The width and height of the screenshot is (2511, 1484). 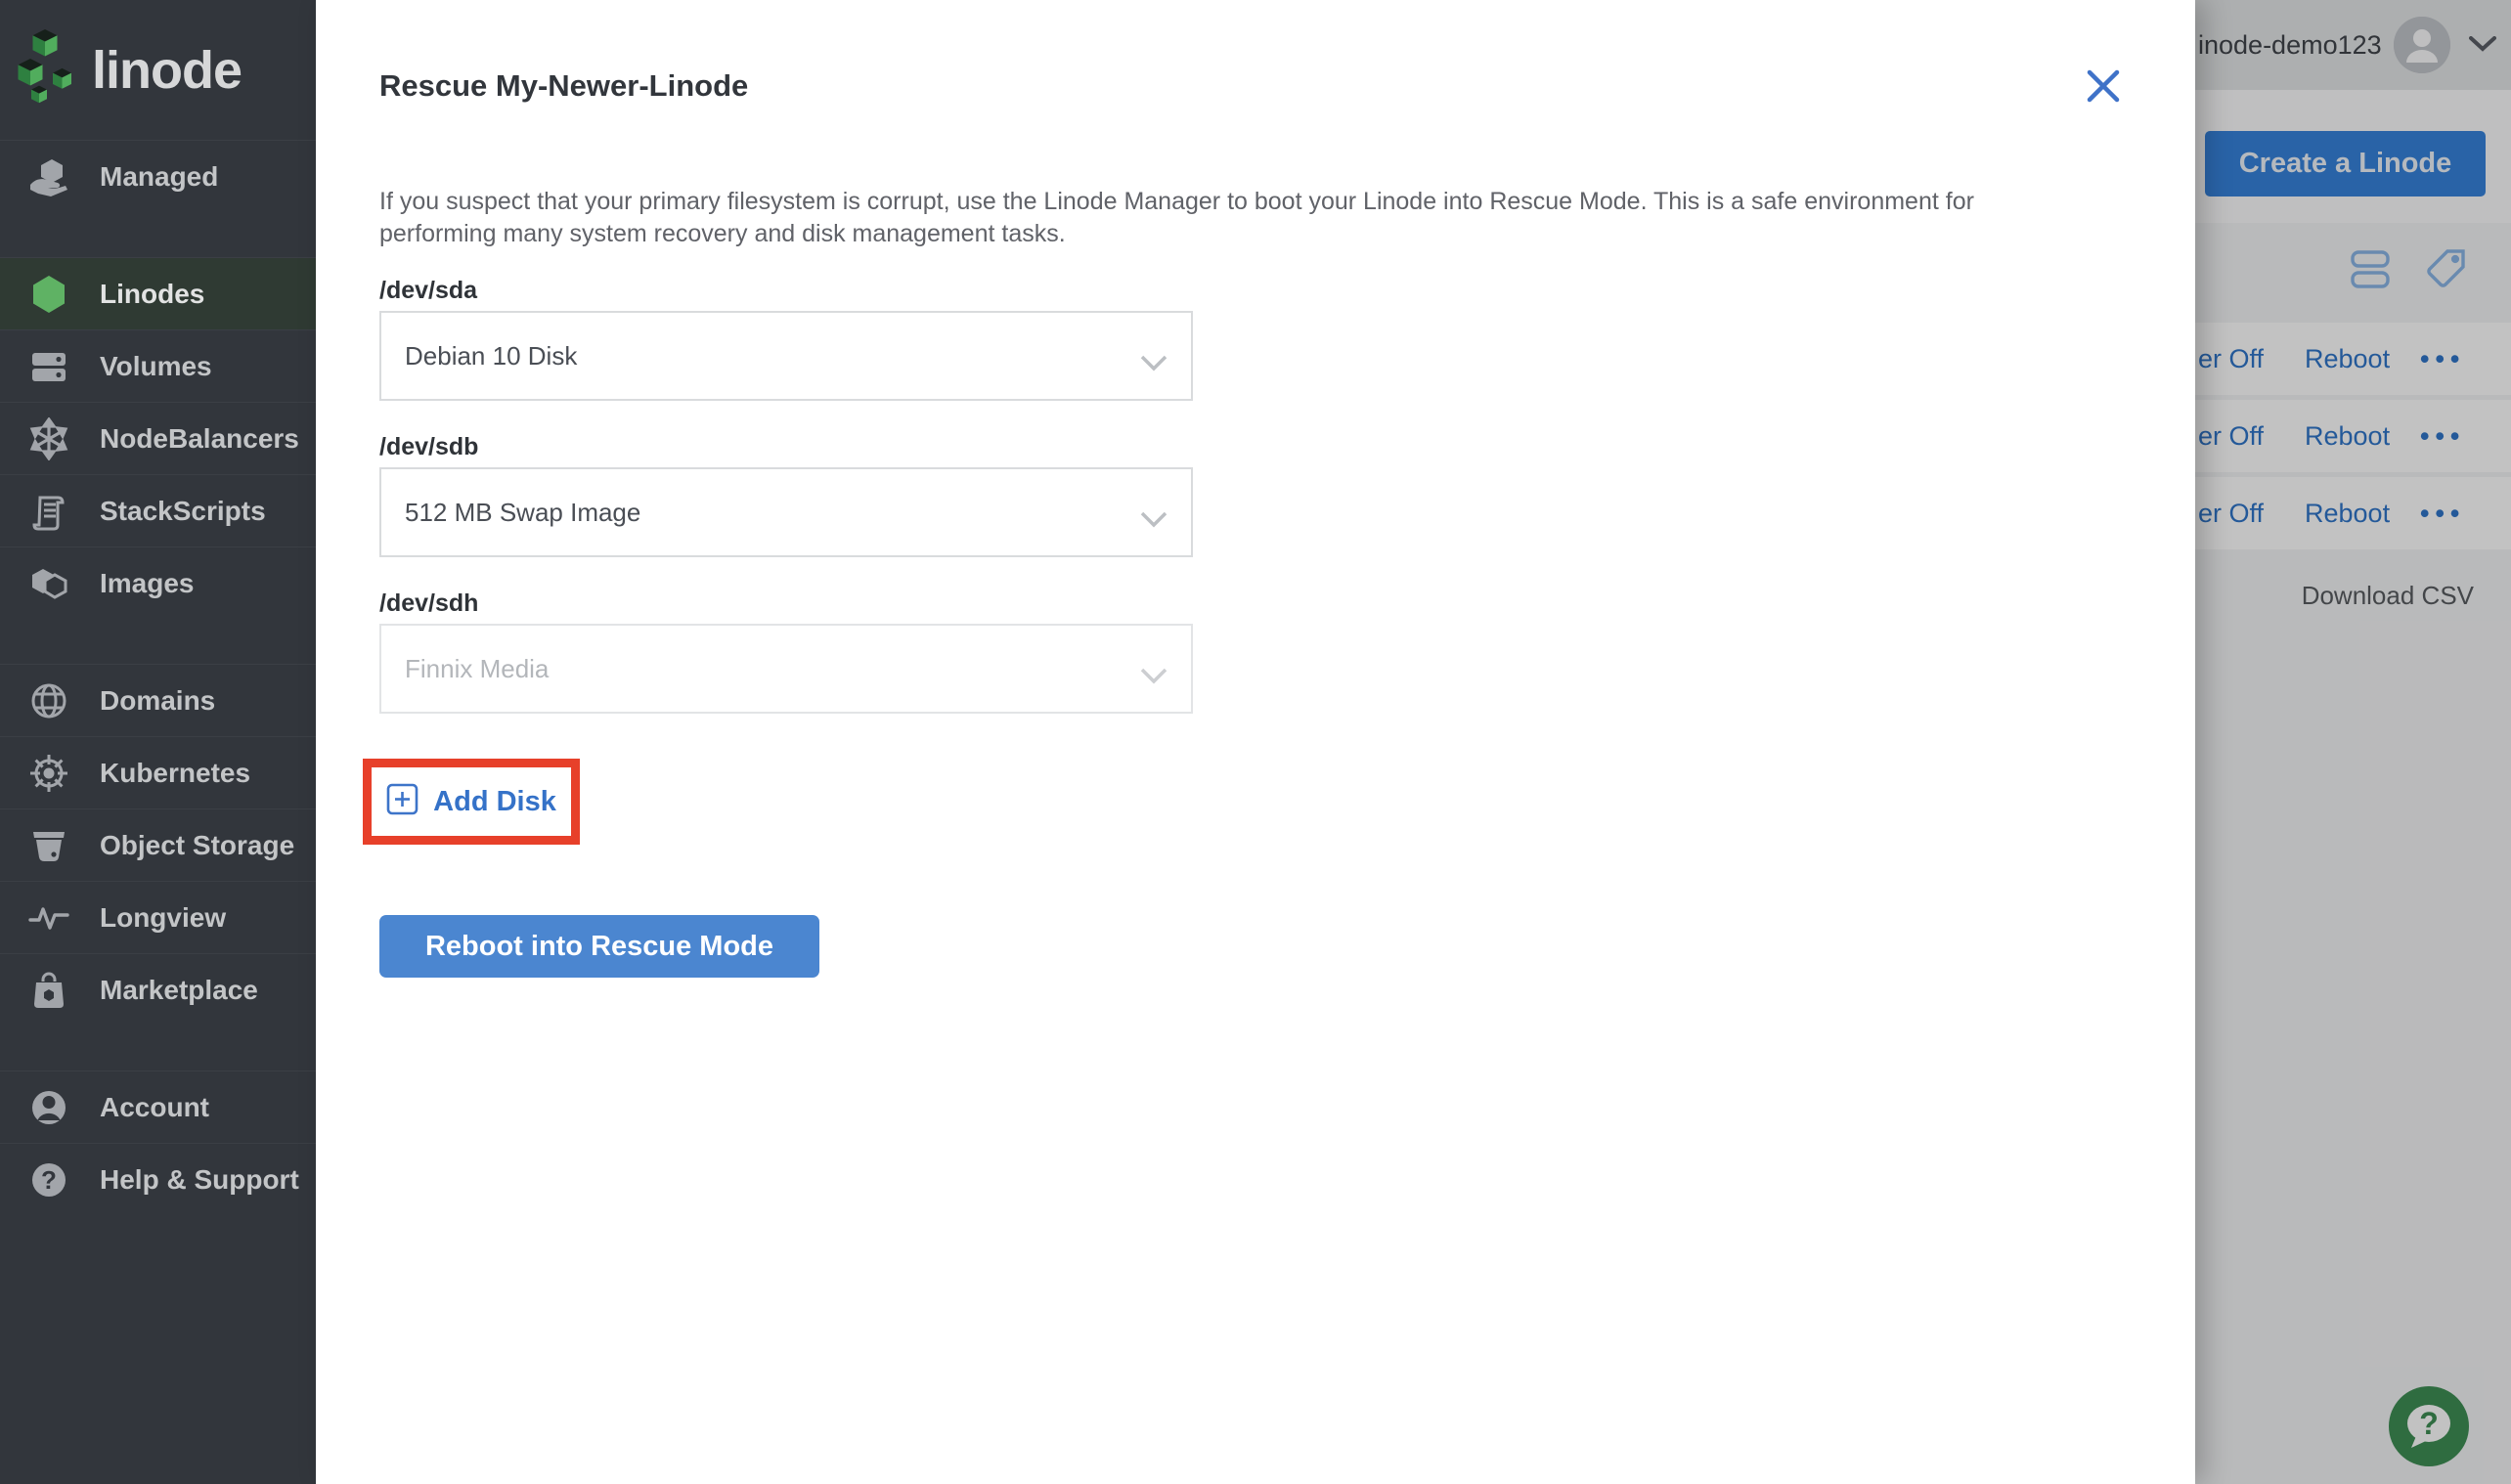 I want to click on sidebar-item-marketplace: Marketplace, so click(x=176, y=989).